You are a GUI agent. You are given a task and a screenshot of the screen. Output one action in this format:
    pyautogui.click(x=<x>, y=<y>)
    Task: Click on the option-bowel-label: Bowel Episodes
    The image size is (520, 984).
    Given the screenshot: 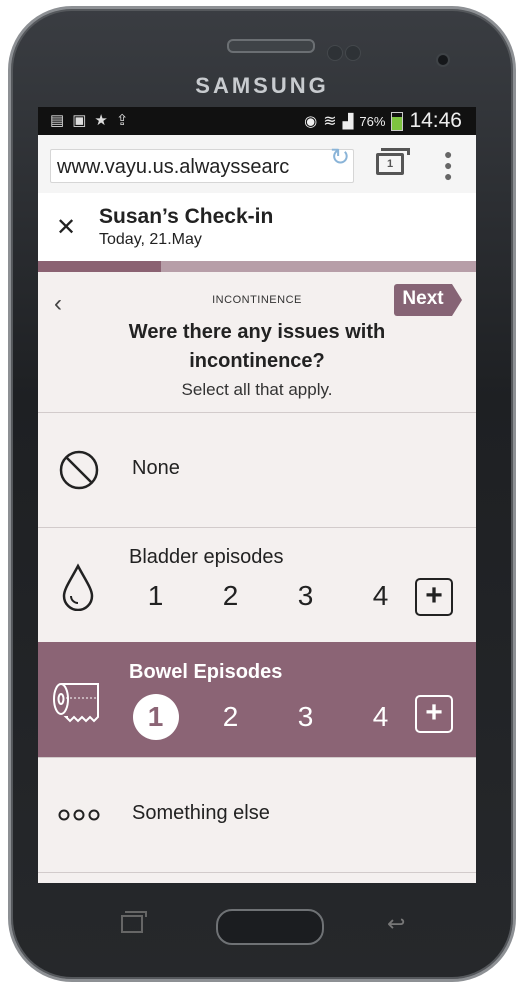 What is the action you would take?
    pyautogui.click(x=206, y=672)
    